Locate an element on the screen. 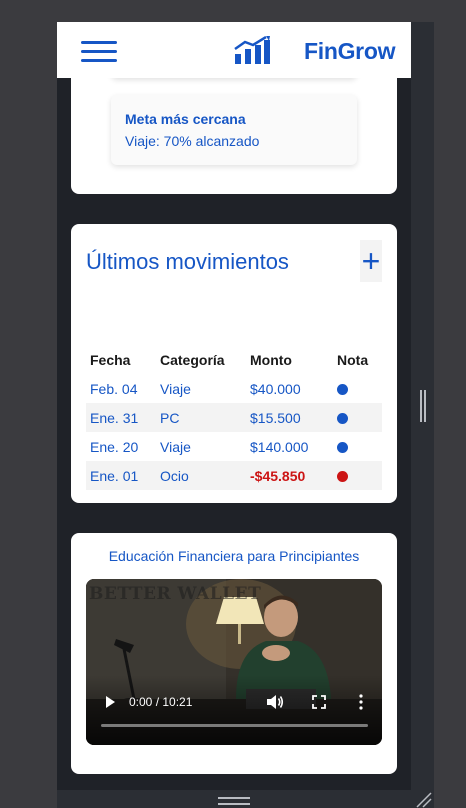 This screenshot has width=466, height=808. scrollbar-handle is located at coordinates (423, 406).